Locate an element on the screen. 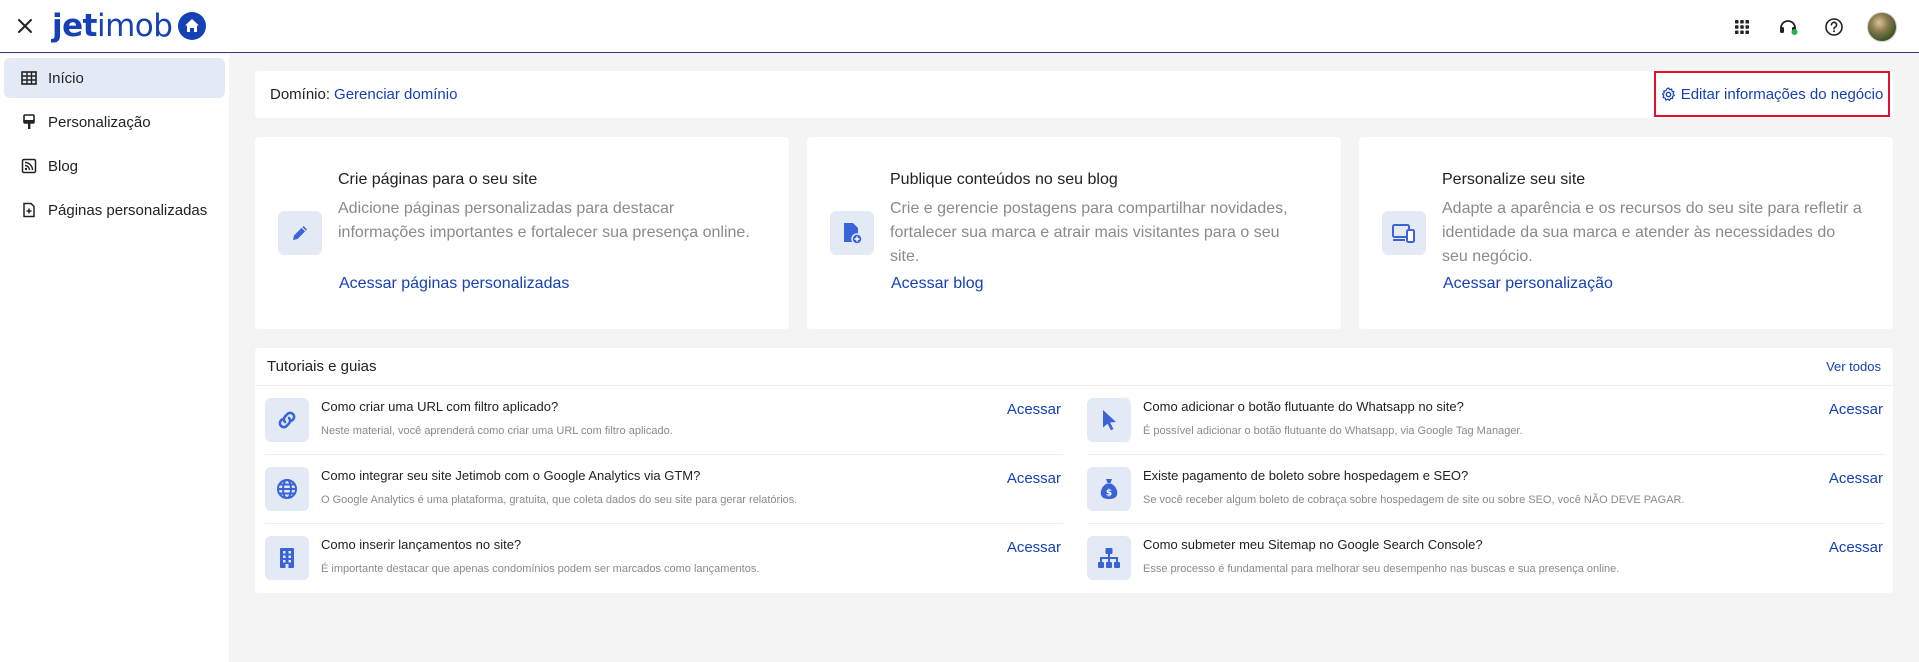 This screenshot has width=1919, height=662. cursor-icon is located at coordinates (1109, 420).